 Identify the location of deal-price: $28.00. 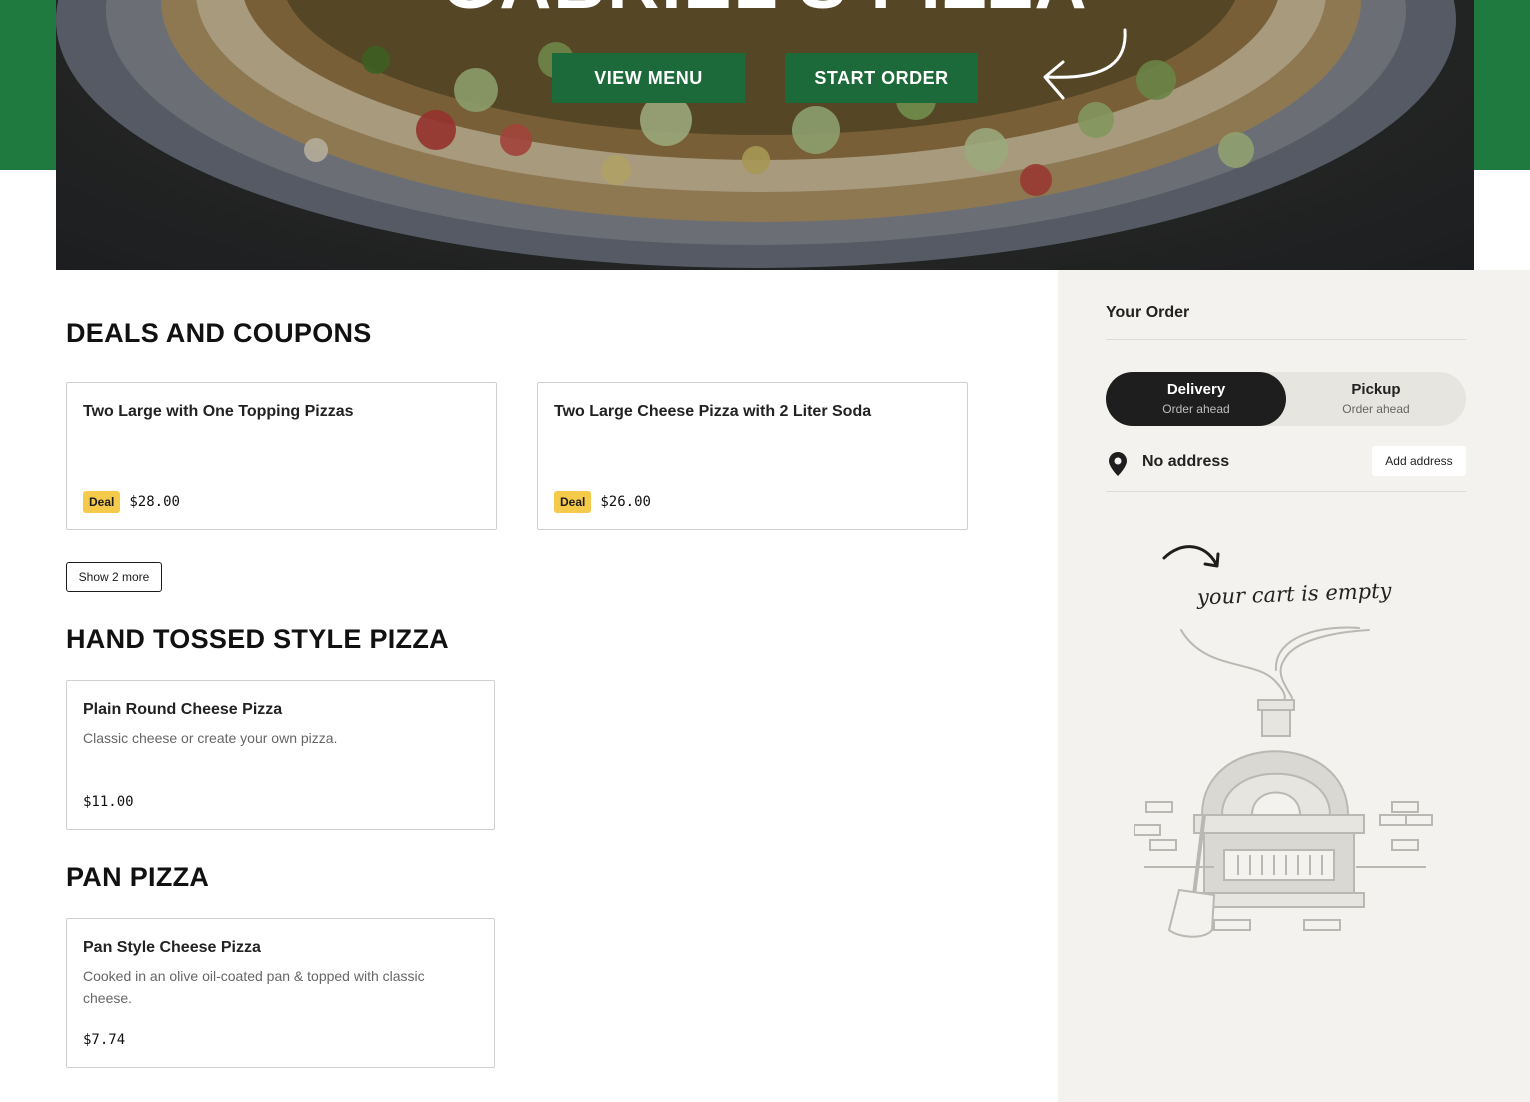
(154, 502).